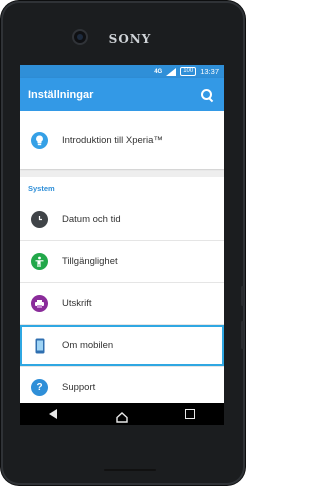 This screenshot has height=489, width=320. I want to click on list-item-label: Datum och tid, so click(91, 219).